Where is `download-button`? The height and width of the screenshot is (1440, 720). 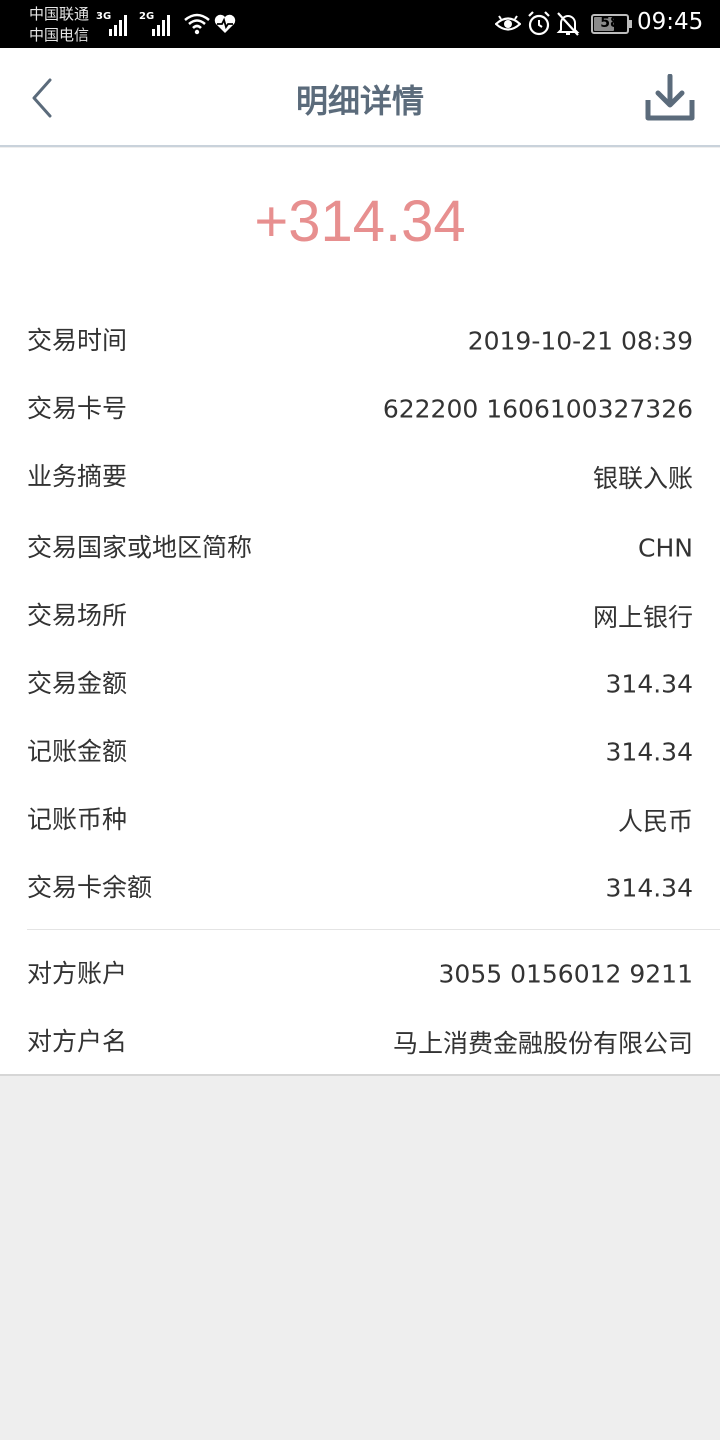 download-button is located at coordinates (670, 98).